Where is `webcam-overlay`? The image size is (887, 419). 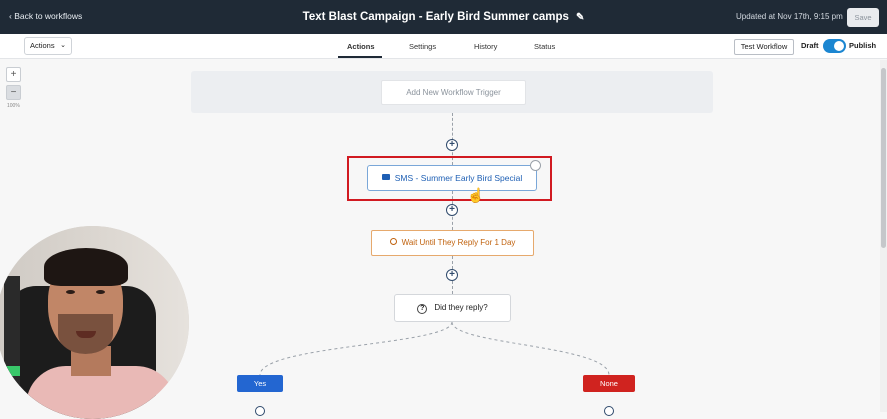
webcam-overlay is located at coordinates (94, 322).